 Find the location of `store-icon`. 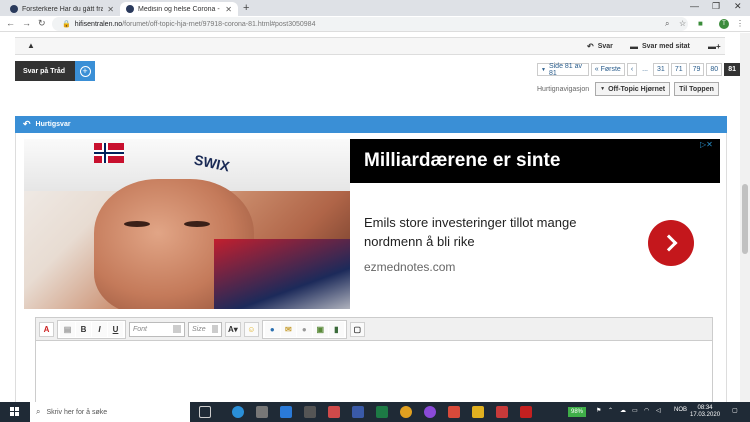

store-icon is located at coordinates (262, 412).